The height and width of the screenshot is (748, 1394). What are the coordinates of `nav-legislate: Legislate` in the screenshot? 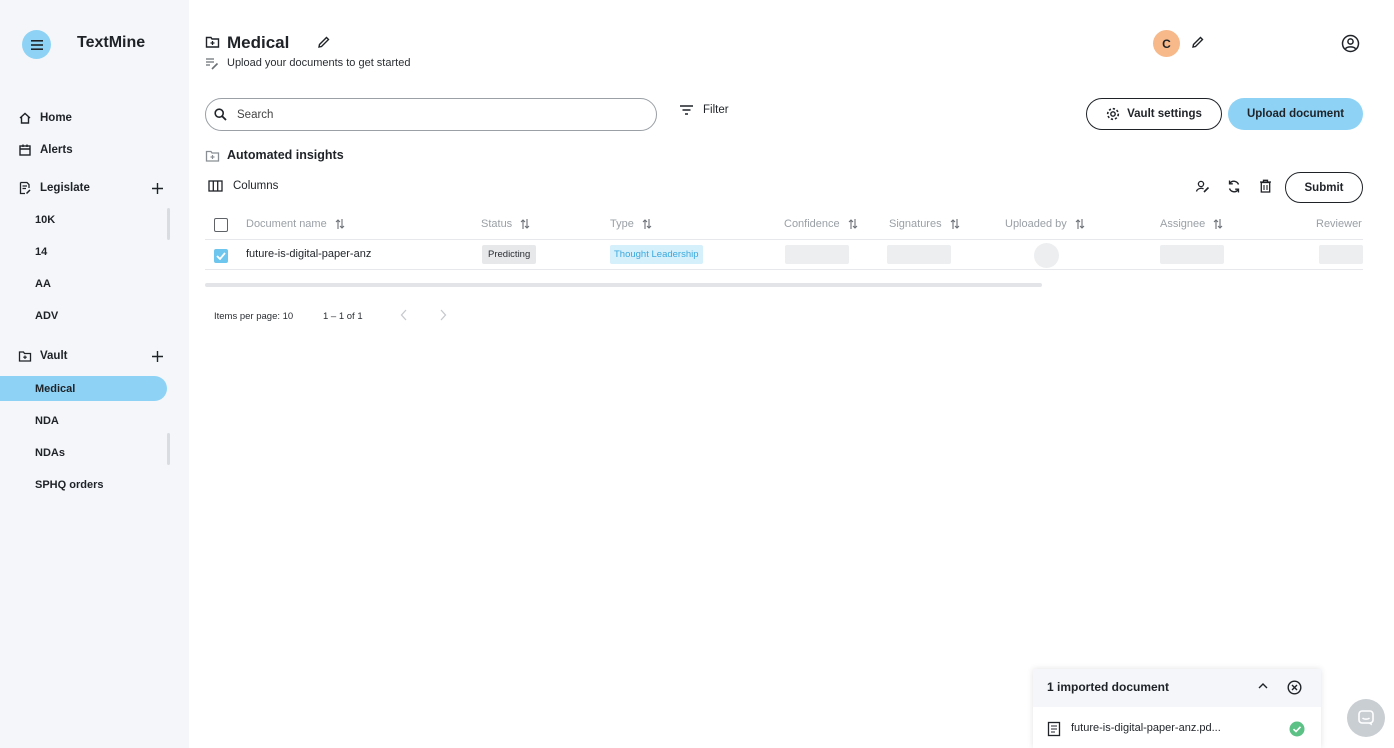 It's located at (54, 188).